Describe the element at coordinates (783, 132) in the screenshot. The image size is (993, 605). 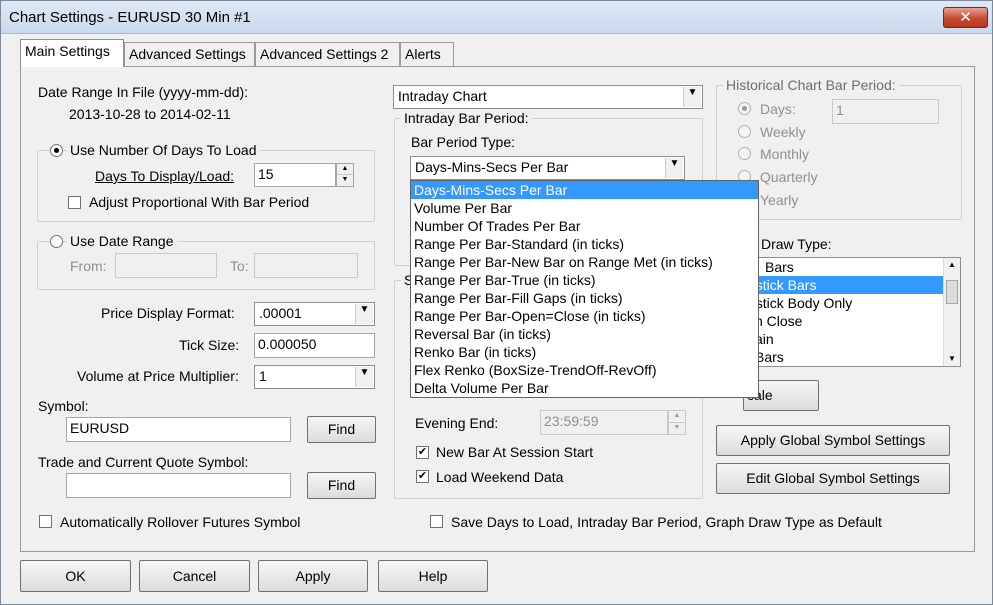
I see `weekly-label: Weekly` at that location.